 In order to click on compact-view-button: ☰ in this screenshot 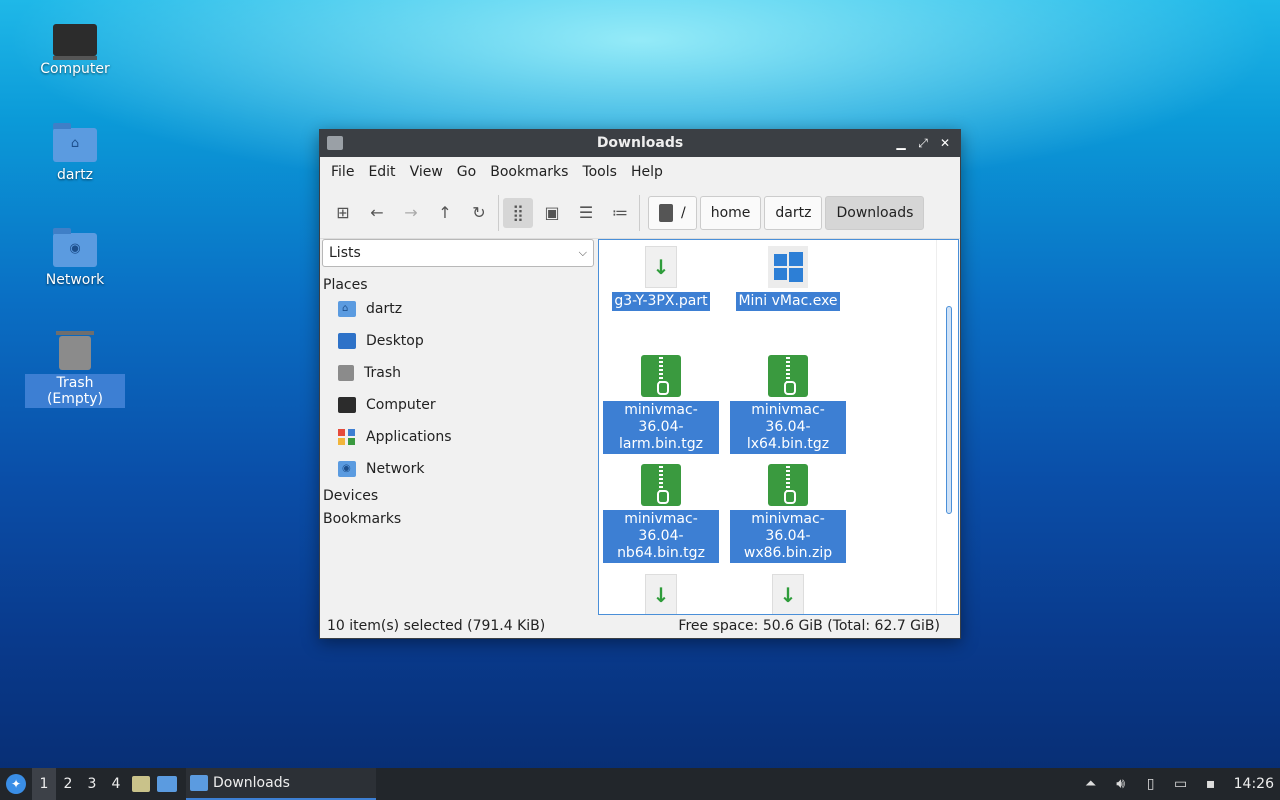, I will do `click(586, 213)`.